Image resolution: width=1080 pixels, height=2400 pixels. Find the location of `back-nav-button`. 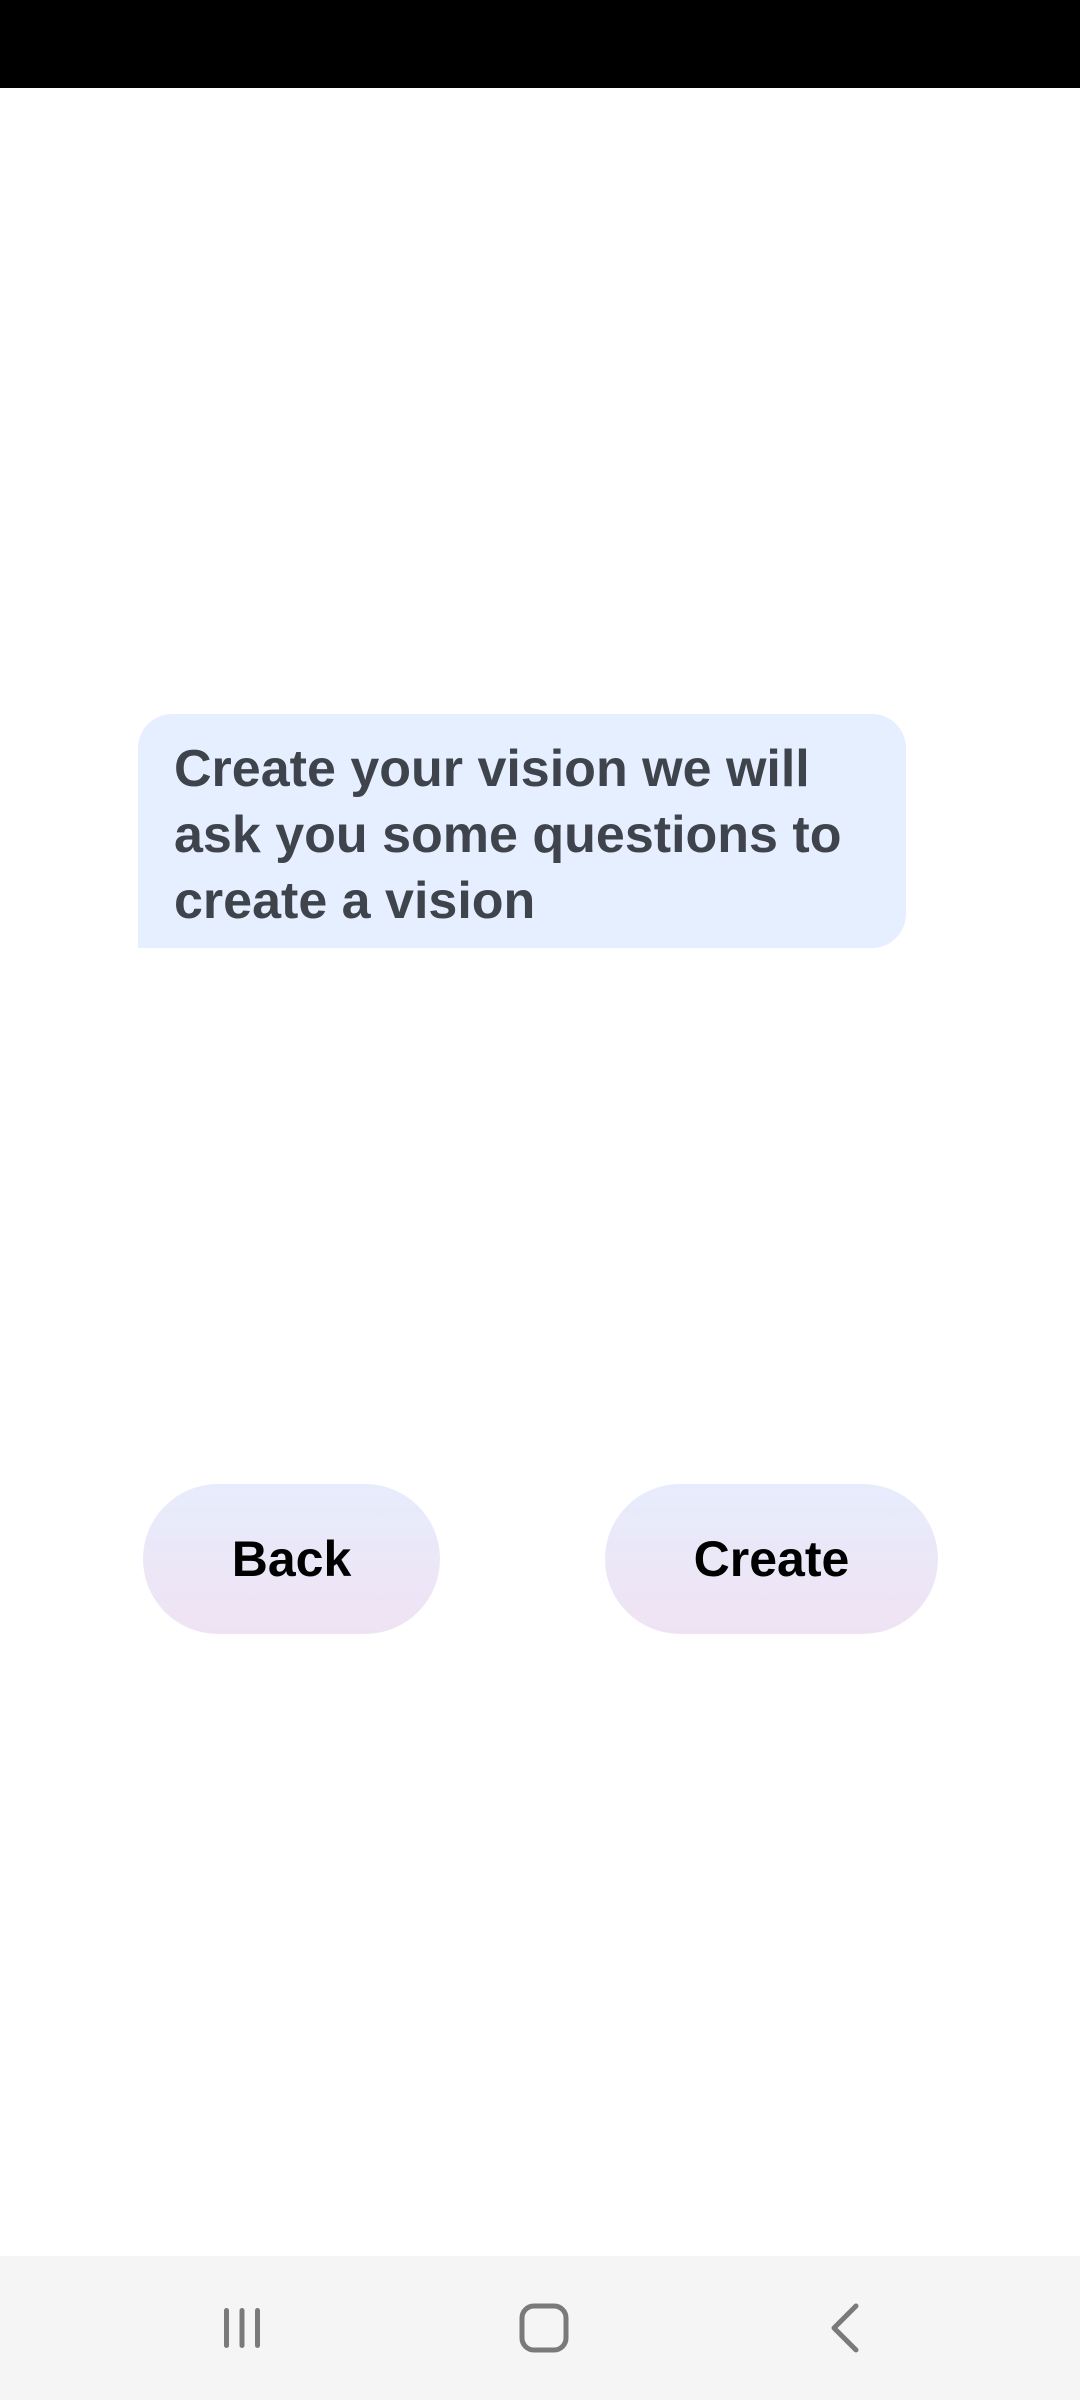

back-nav-button is located at coordinates (846, 2328).